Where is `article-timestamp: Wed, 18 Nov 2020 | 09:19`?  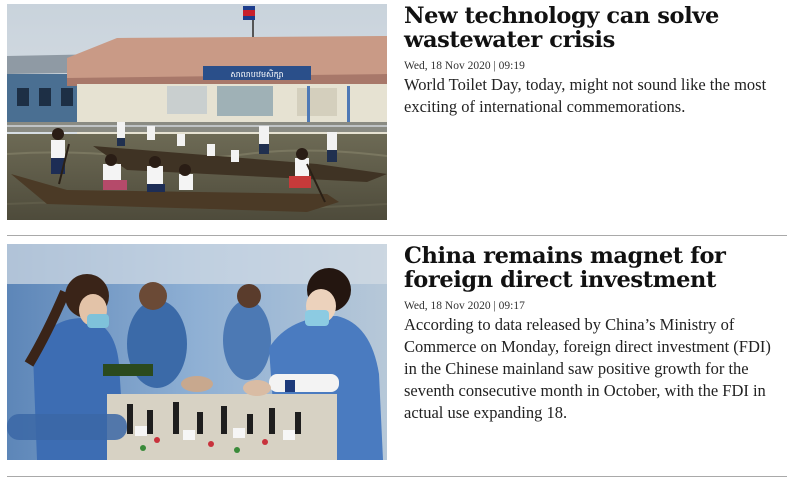 article-timestamp: Wed, 18 Nov 2020 | 09:19 is located at coordinates (595, 66).